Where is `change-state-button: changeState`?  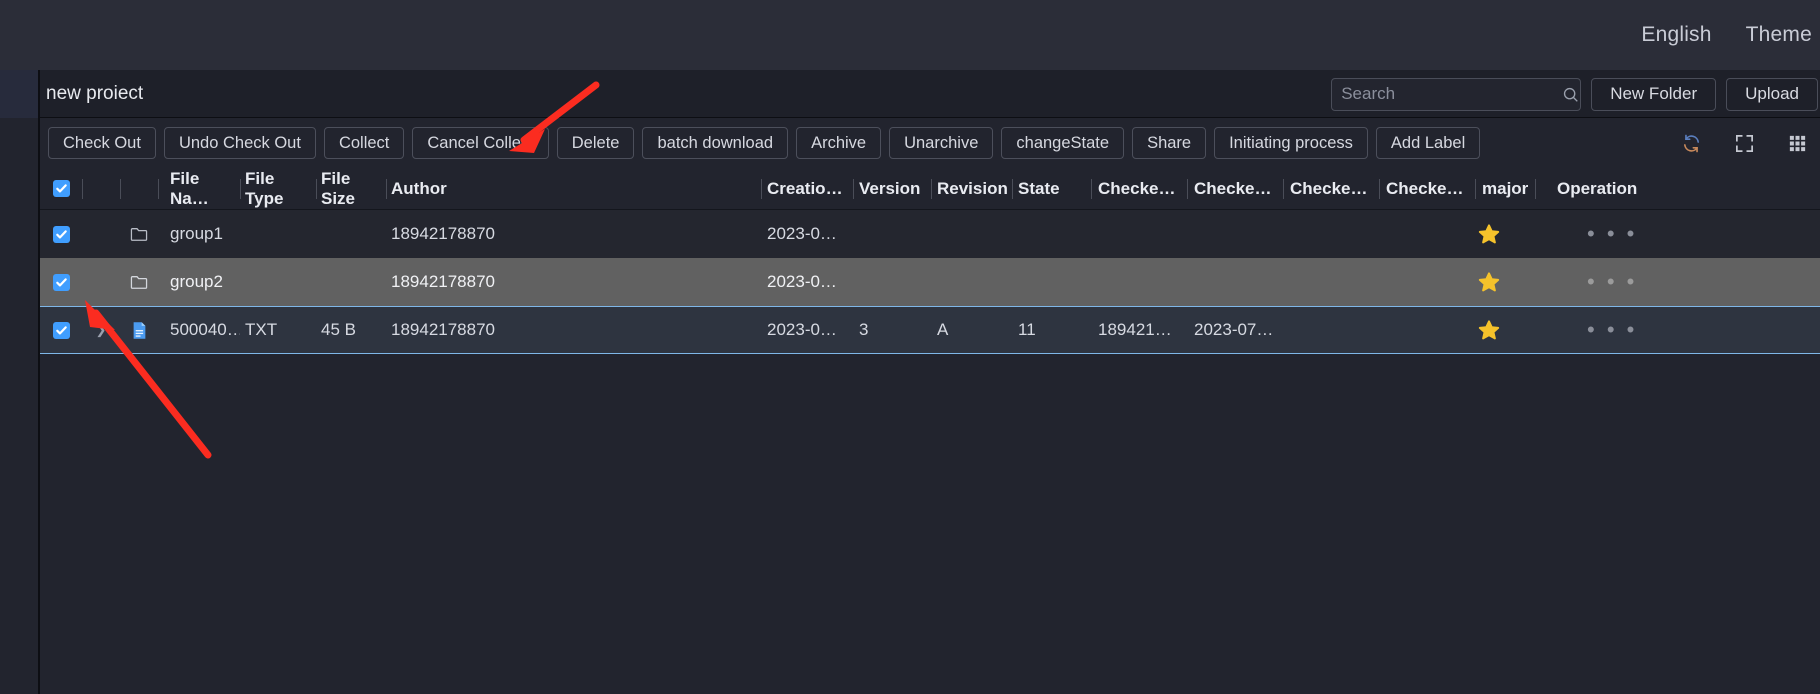
change-state-button: changeState is located at coordinates (1063, 143).